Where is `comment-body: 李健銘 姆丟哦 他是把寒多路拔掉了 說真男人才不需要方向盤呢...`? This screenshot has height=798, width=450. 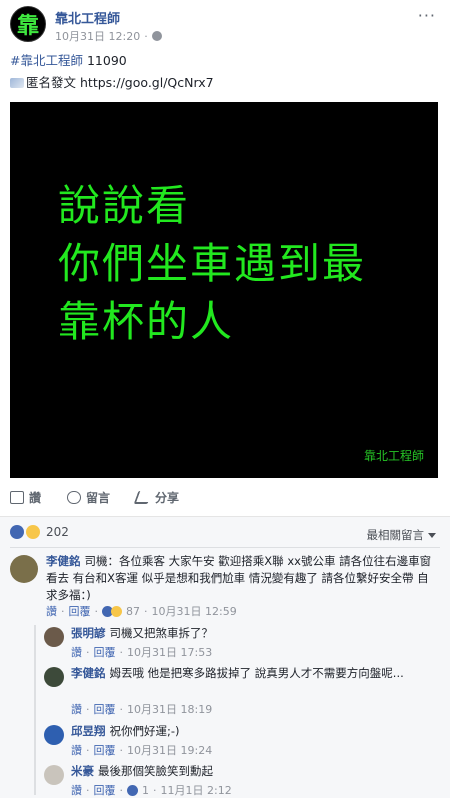 comment-body: 李健銘 姆丟哦 他是把寒多路拔掉了 說真男人才不需要方向盤呢... is located at coordinates (248, 673).